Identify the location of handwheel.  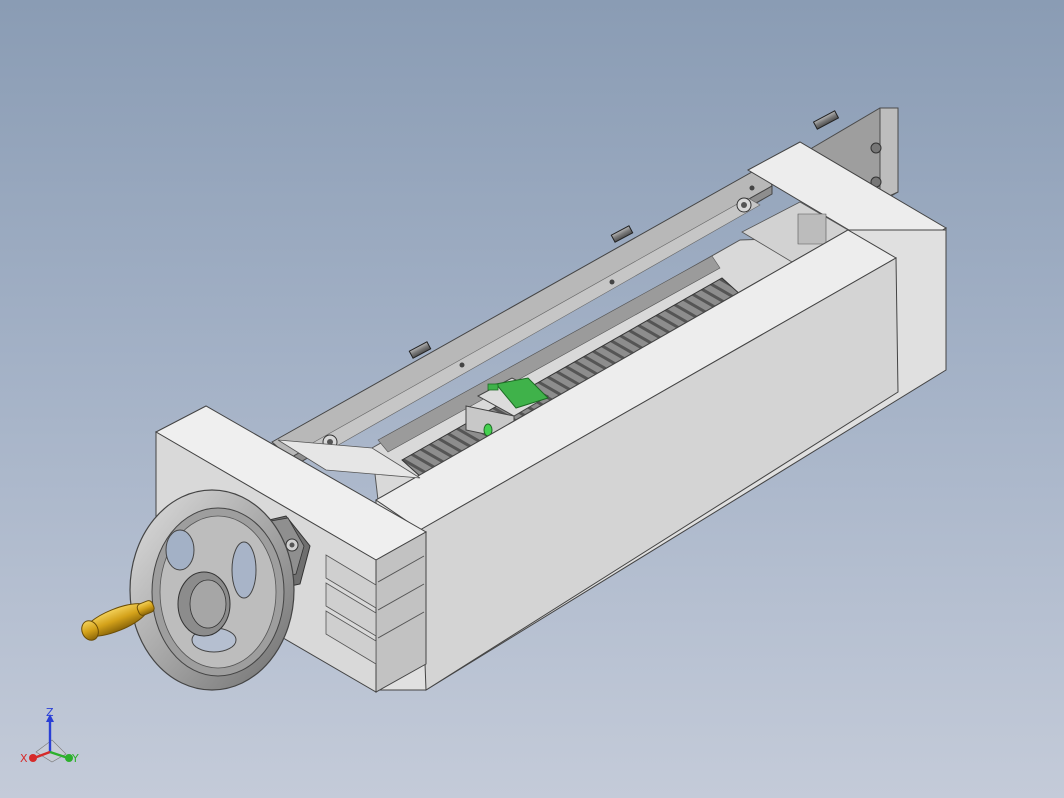
(212, 590).